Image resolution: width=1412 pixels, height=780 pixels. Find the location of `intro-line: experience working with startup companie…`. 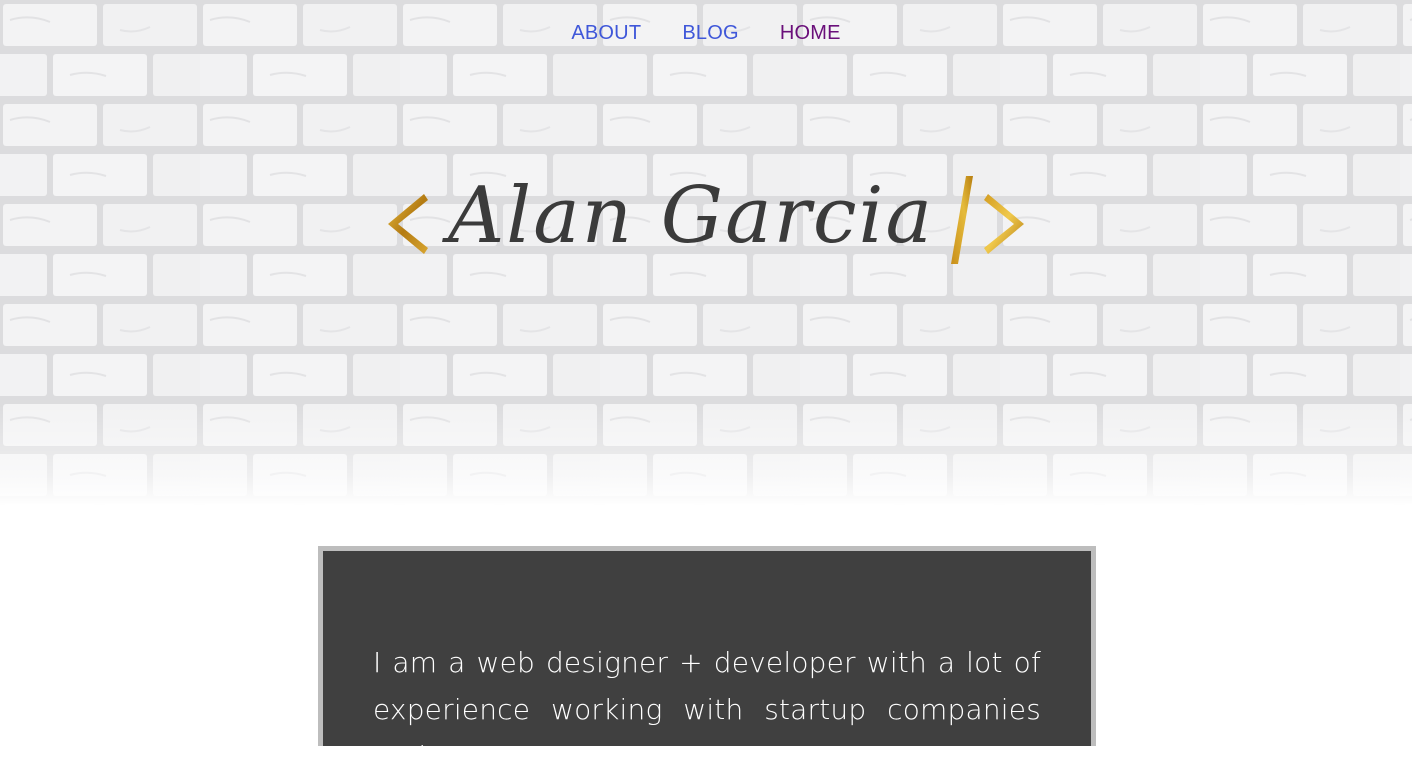

intro-line: experience working with startup companie… is located at coordinates (707, 733).